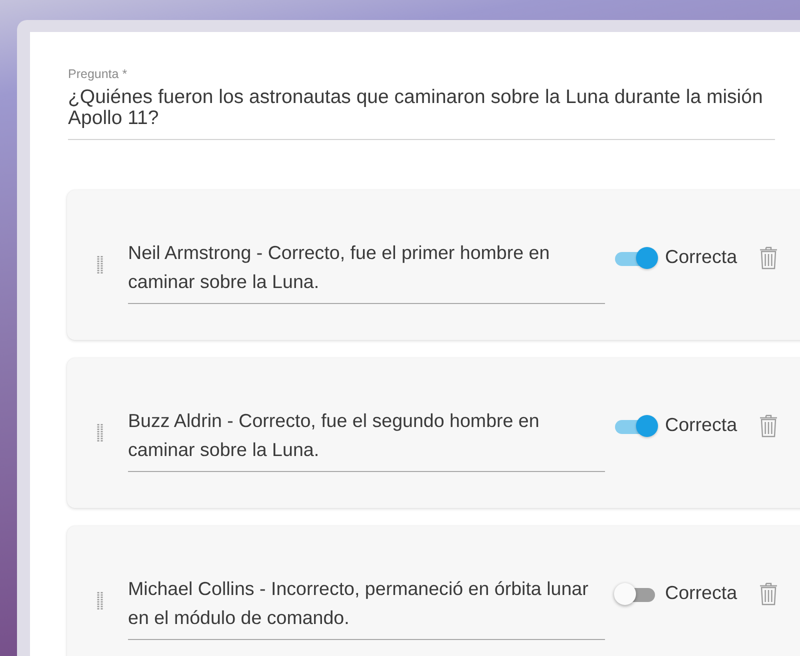 The height and width of the screenshot is (656, 800). What do you see at coordinates (366, 607) in the screenshot?
I see `answer-field: Michael Collins - Incorrecto, permaneció en órbita lunar en el módulo de comando.` at bounding box center [366, 607].